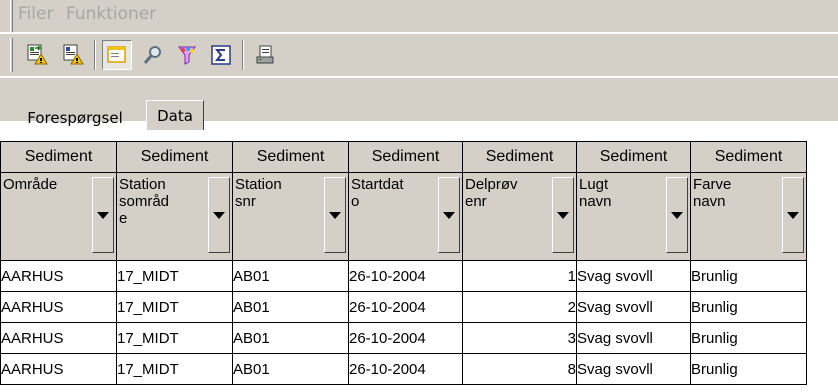  What do you see at coordinates (491, 193) in the screenshot?
I see `column-label: Delprøv enr` at bounding box center [491, 193].